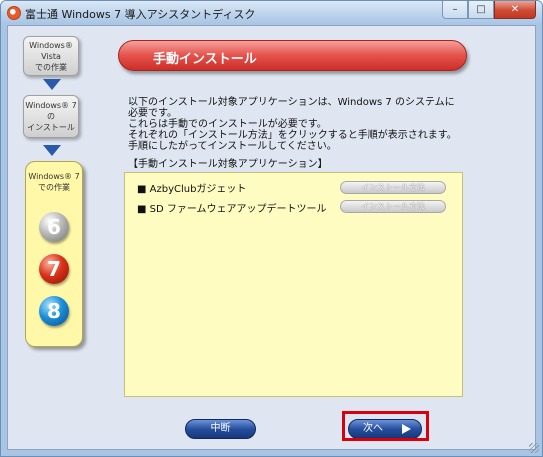 The image size is (543, 457). Describe the element at coordinates (271, 13) in the screenshot. I see `title-bar: 富士通 Windows 7 導入アシスタントディスク – □ ✕` at that location.